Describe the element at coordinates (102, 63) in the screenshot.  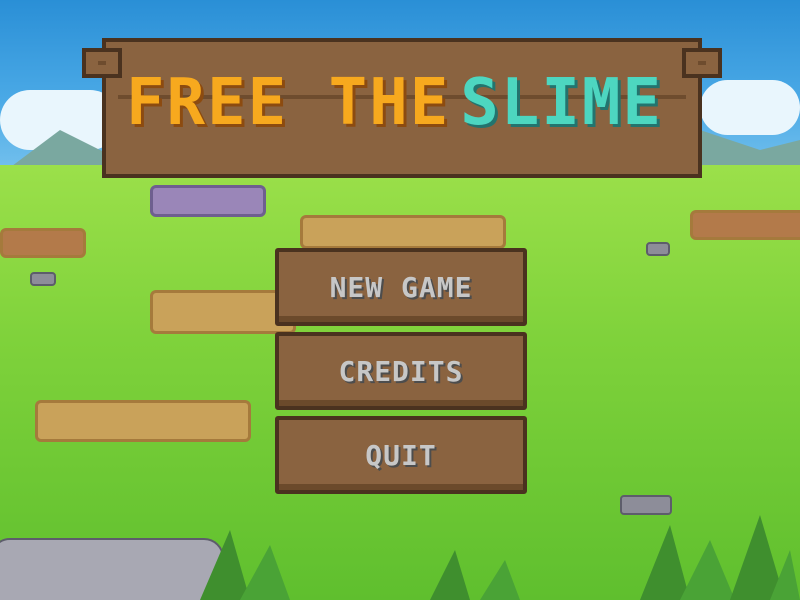
I see `title-plank-left` at that location.